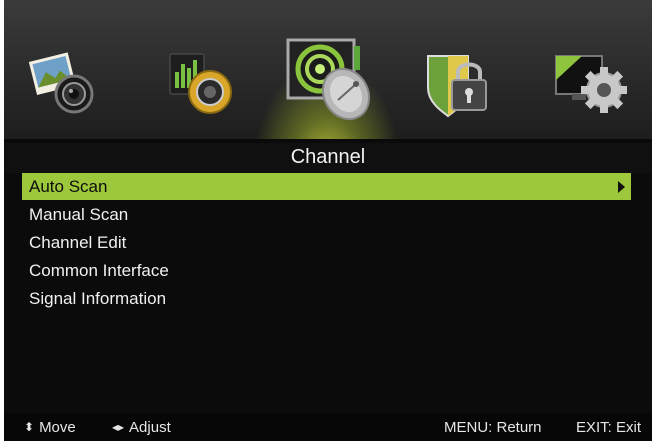 The width and height of the screenshot is (652, 441). Describe the element at coordinates (328, 299) in the screenshot. I see `menu-item-signal-information: Signal Information` at that location.